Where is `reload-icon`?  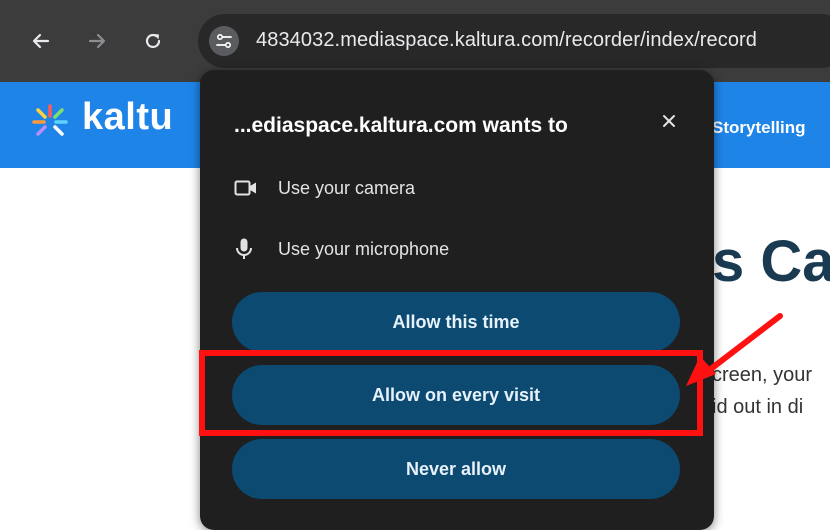
reload-icon is located at coordinates (153, 41).